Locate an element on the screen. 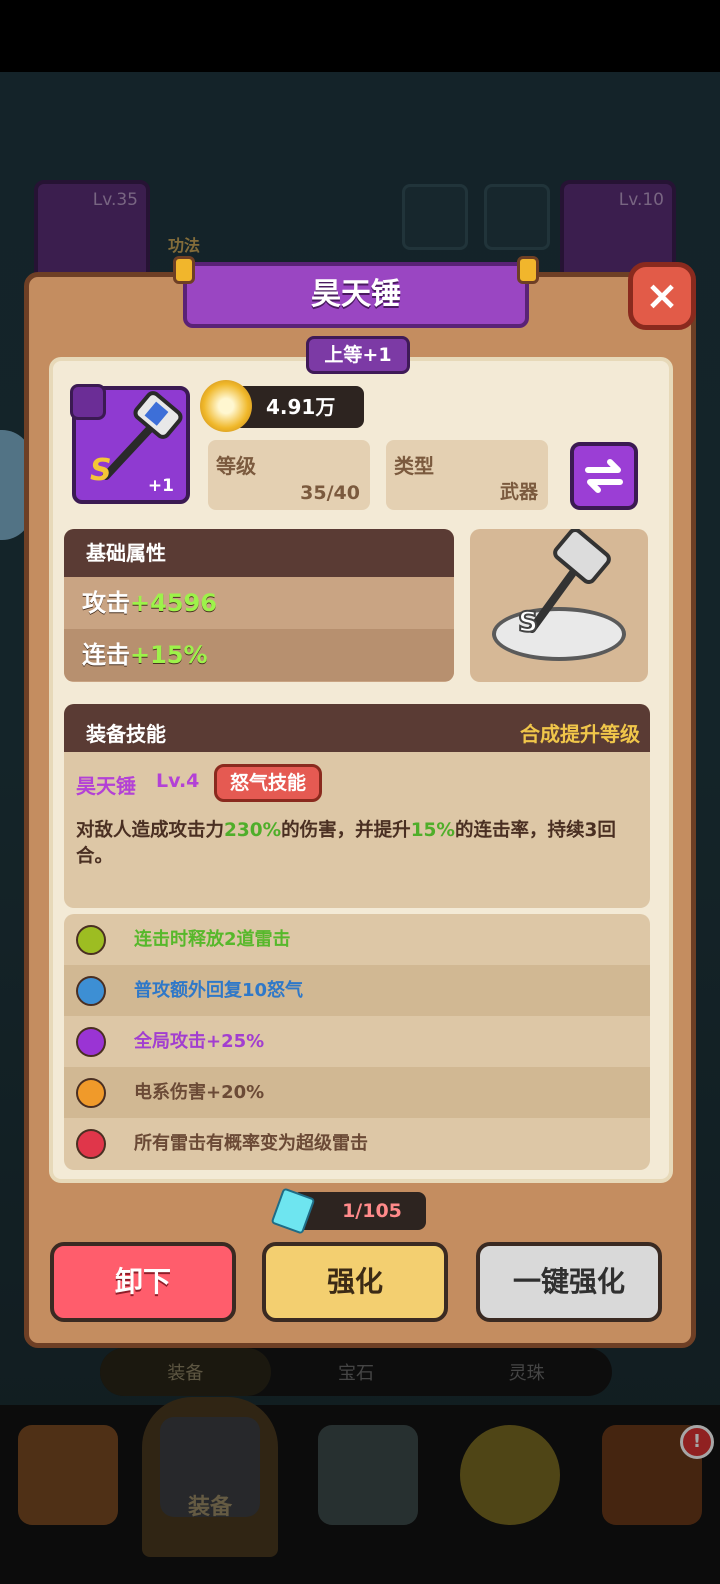  upgrade-hint-link: 合成提升等级 is located at coordinates (580, 734).